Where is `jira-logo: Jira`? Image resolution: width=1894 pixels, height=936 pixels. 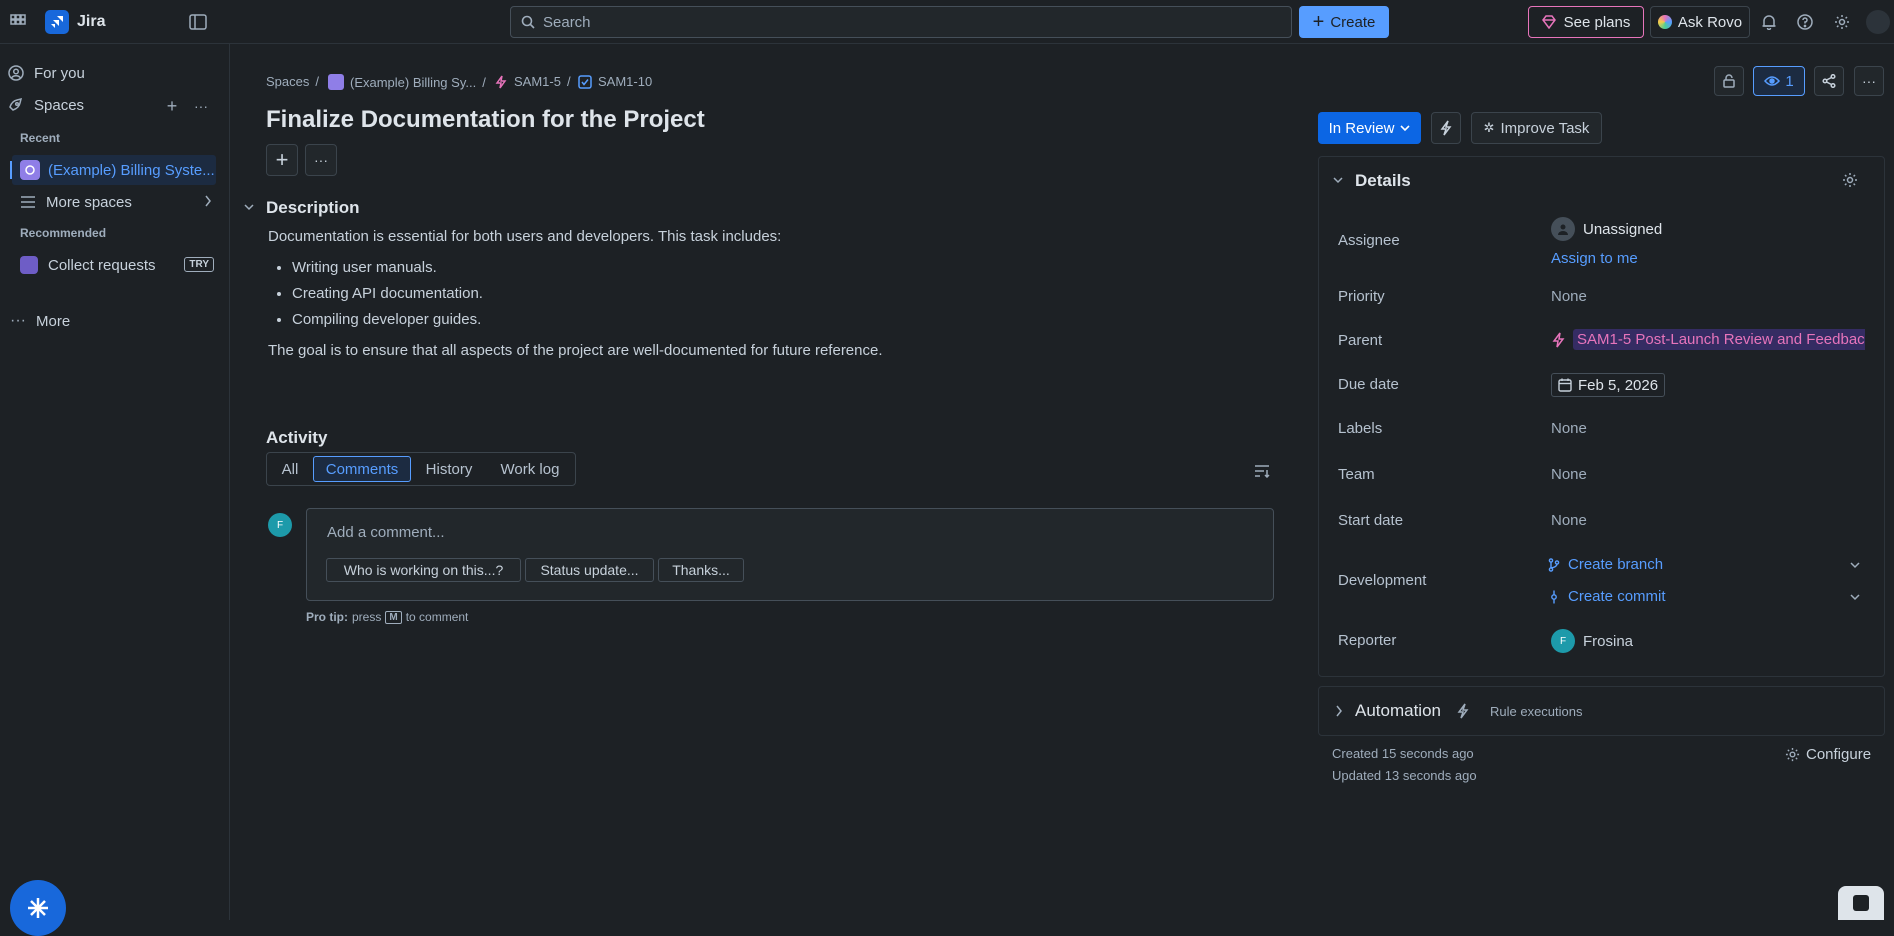
jira-logo: Jira is located at coordinates (75, 22).